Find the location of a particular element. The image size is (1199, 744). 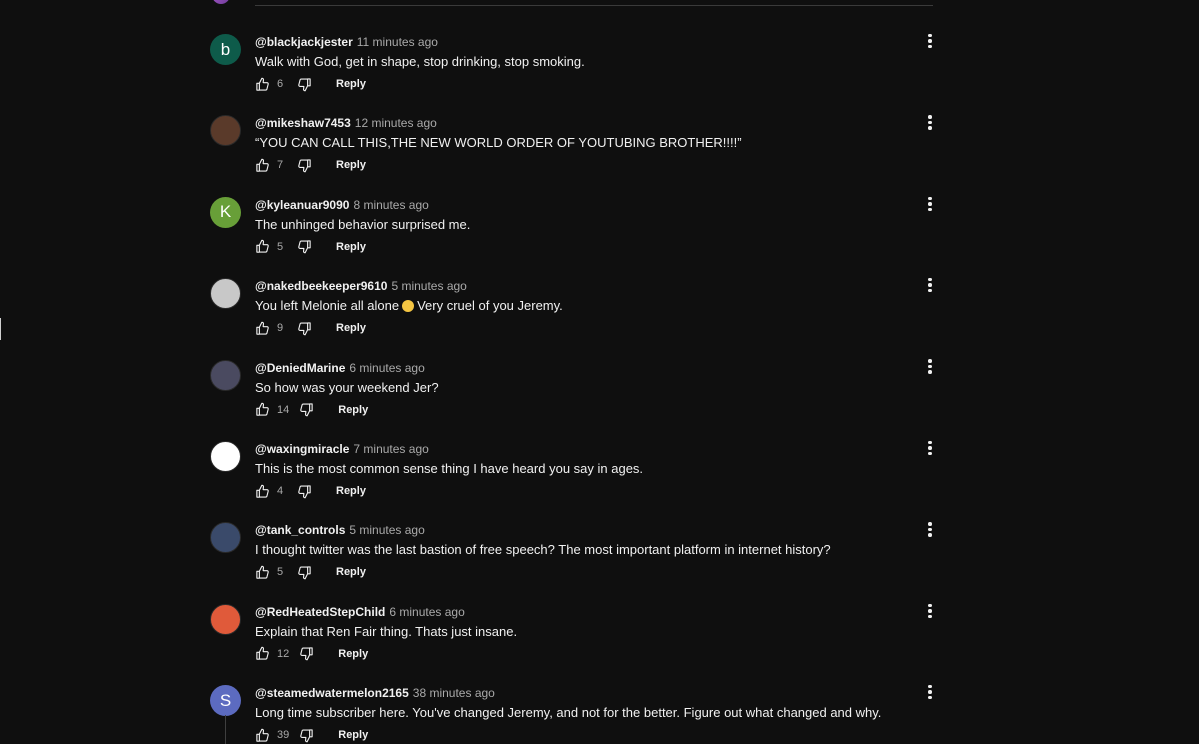

comment-actions: 14 Reply is located at coordinates (314, 410).